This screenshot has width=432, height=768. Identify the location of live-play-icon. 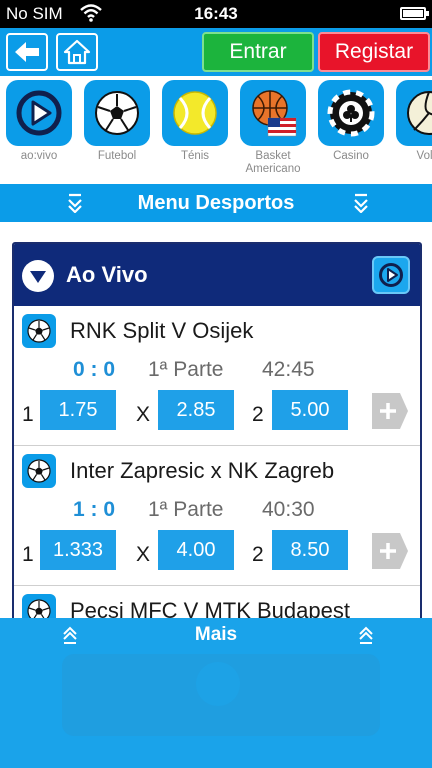
(39, 113).